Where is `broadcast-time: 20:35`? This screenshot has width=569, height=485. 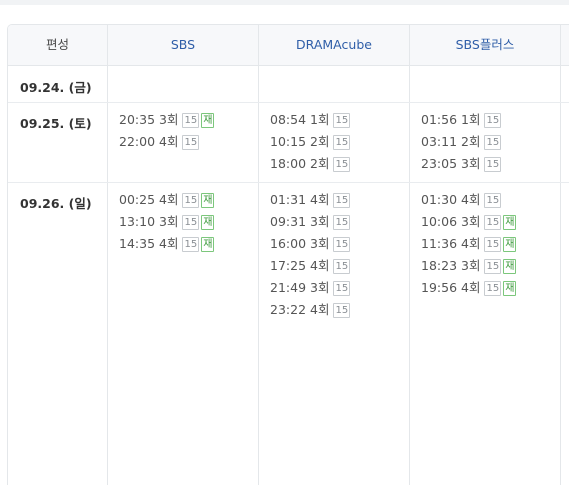
broadcast-time: 20:35 is located at coordinates (137, 119).